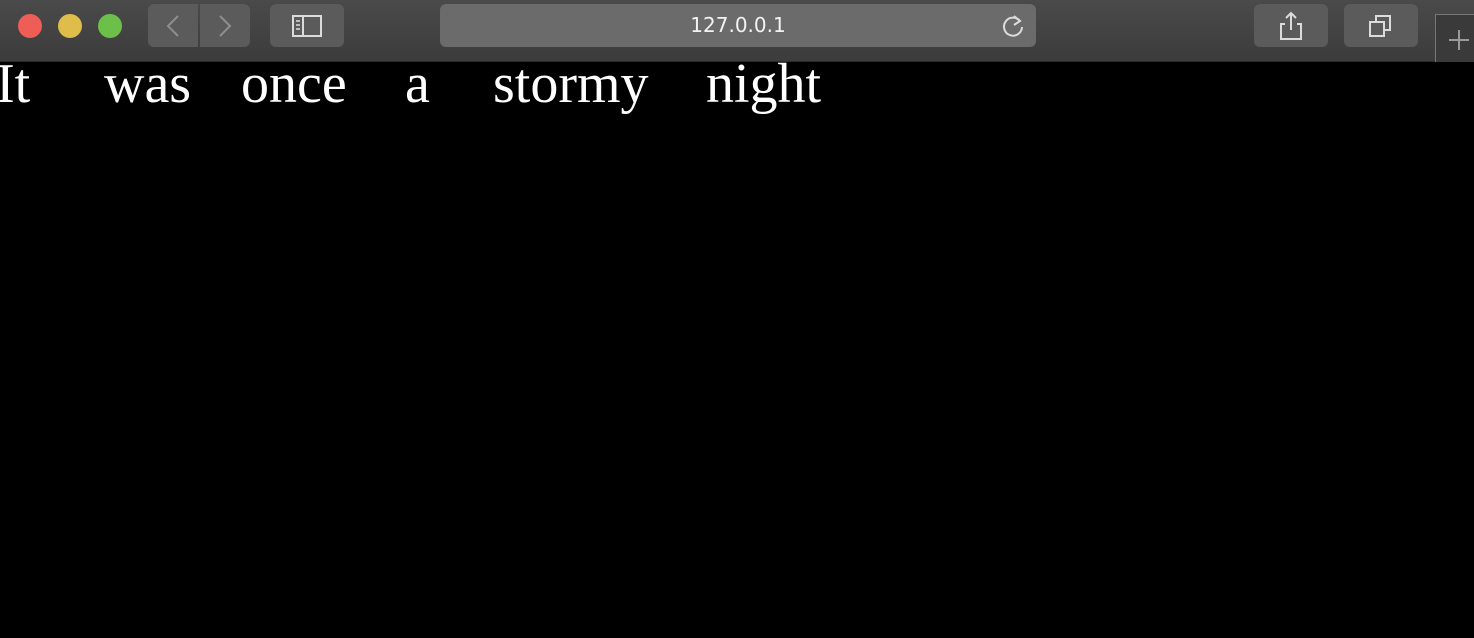 This screenshot has width=1474, height=638. I want to click on word: a, so click(417, 88).